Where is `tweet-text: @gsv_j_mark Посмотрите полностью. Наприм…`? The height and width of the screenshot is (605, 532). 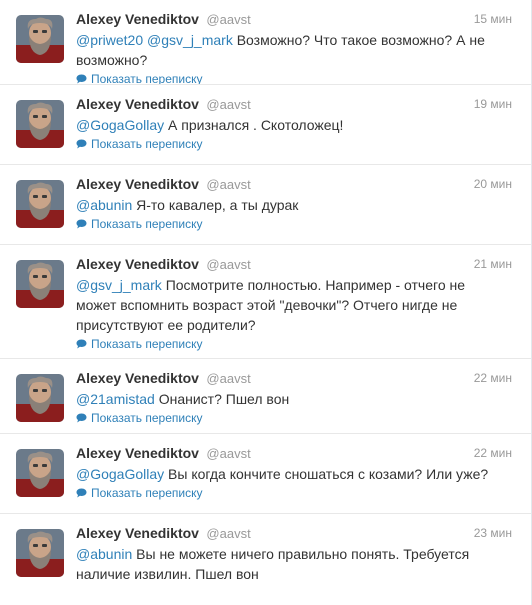 tweet-text: @gsv_j_mark Посмотрите полностью. Наприм… is located at coordinates (287, 305).